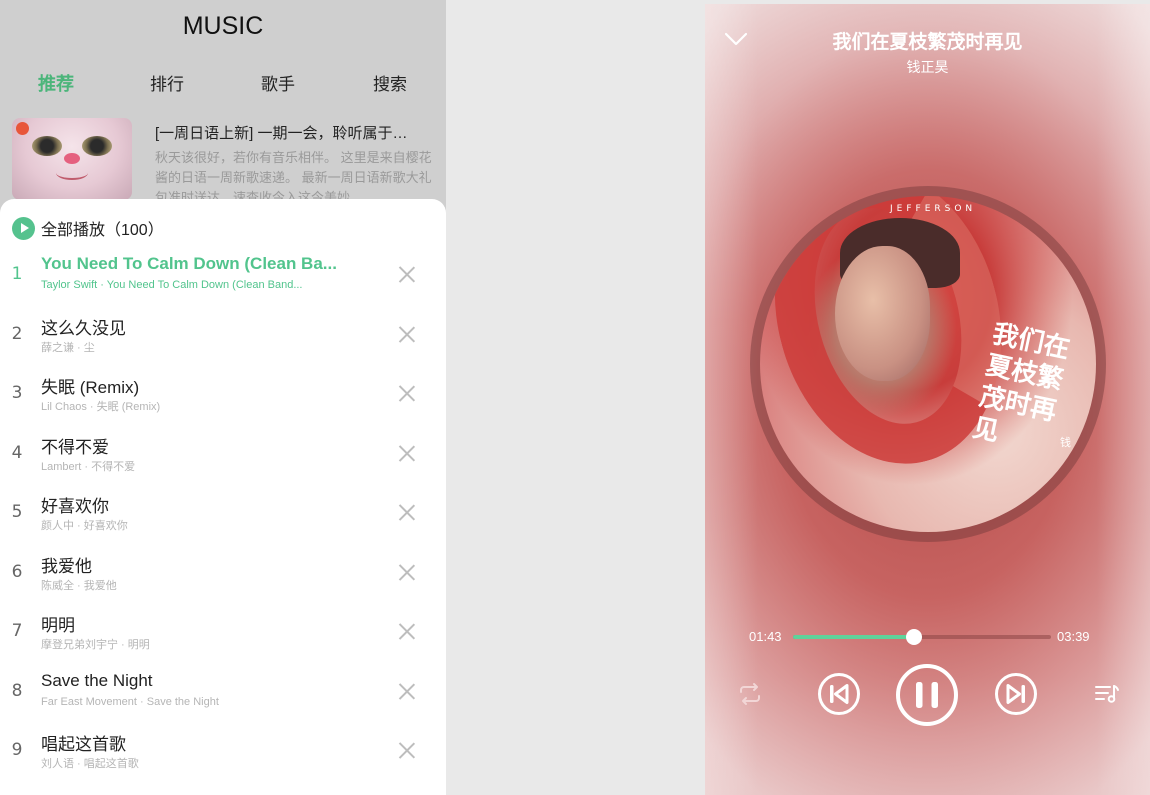 Image resolution: width=1150 pixels, height=795 pixels. I want to click on album-art-brand: JEFFERSON, so click(933, 209).